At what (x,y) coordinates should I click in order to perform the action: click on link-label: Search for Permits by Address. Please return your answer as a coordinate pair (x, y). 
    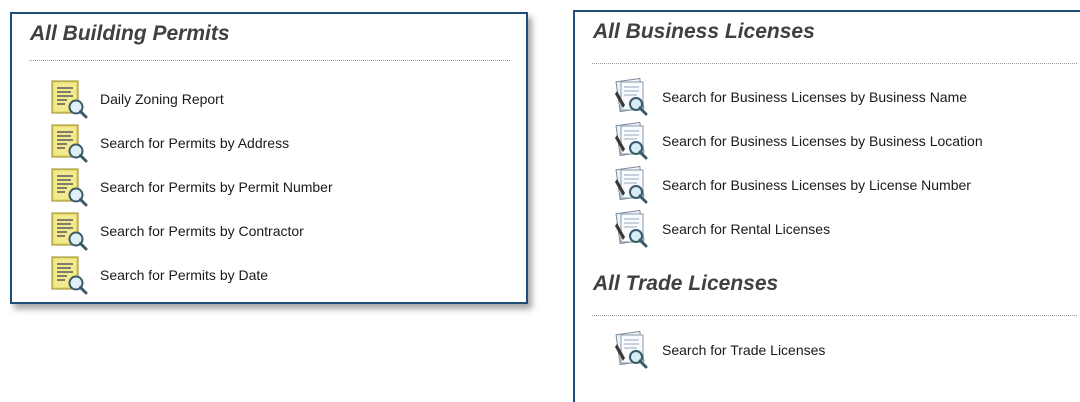
    Looking at the image, I should click on (194, 143).